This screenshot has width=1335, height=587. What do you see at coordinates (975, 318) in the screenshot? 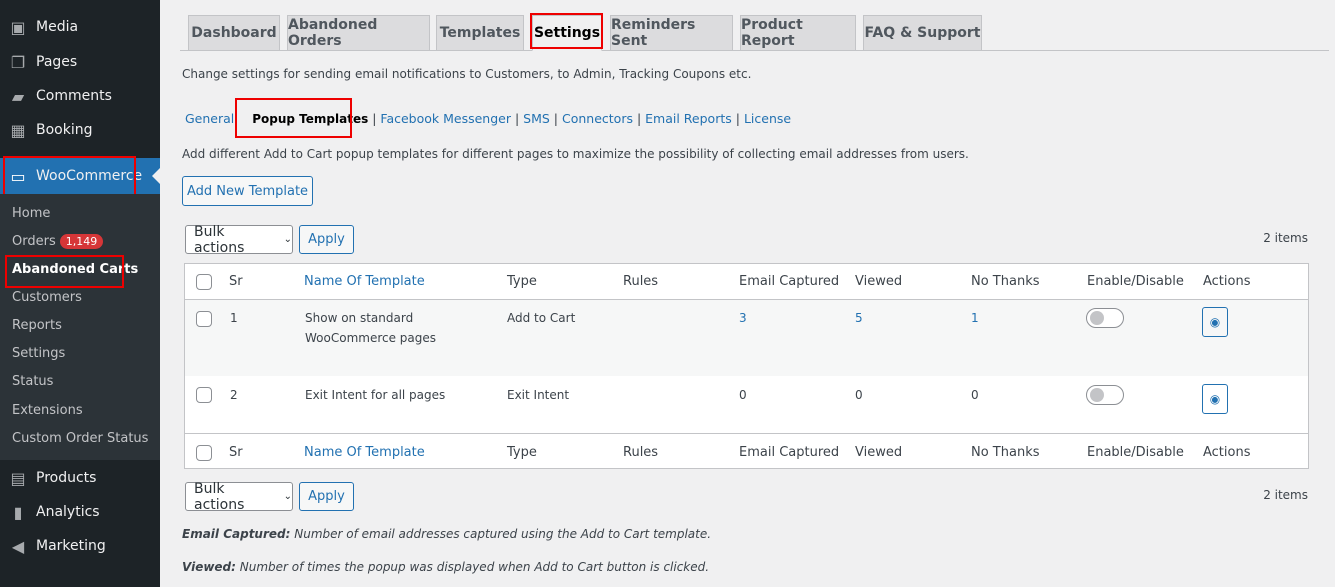
I see `row-no-thanks: 1` at bounding box center [975, 318].